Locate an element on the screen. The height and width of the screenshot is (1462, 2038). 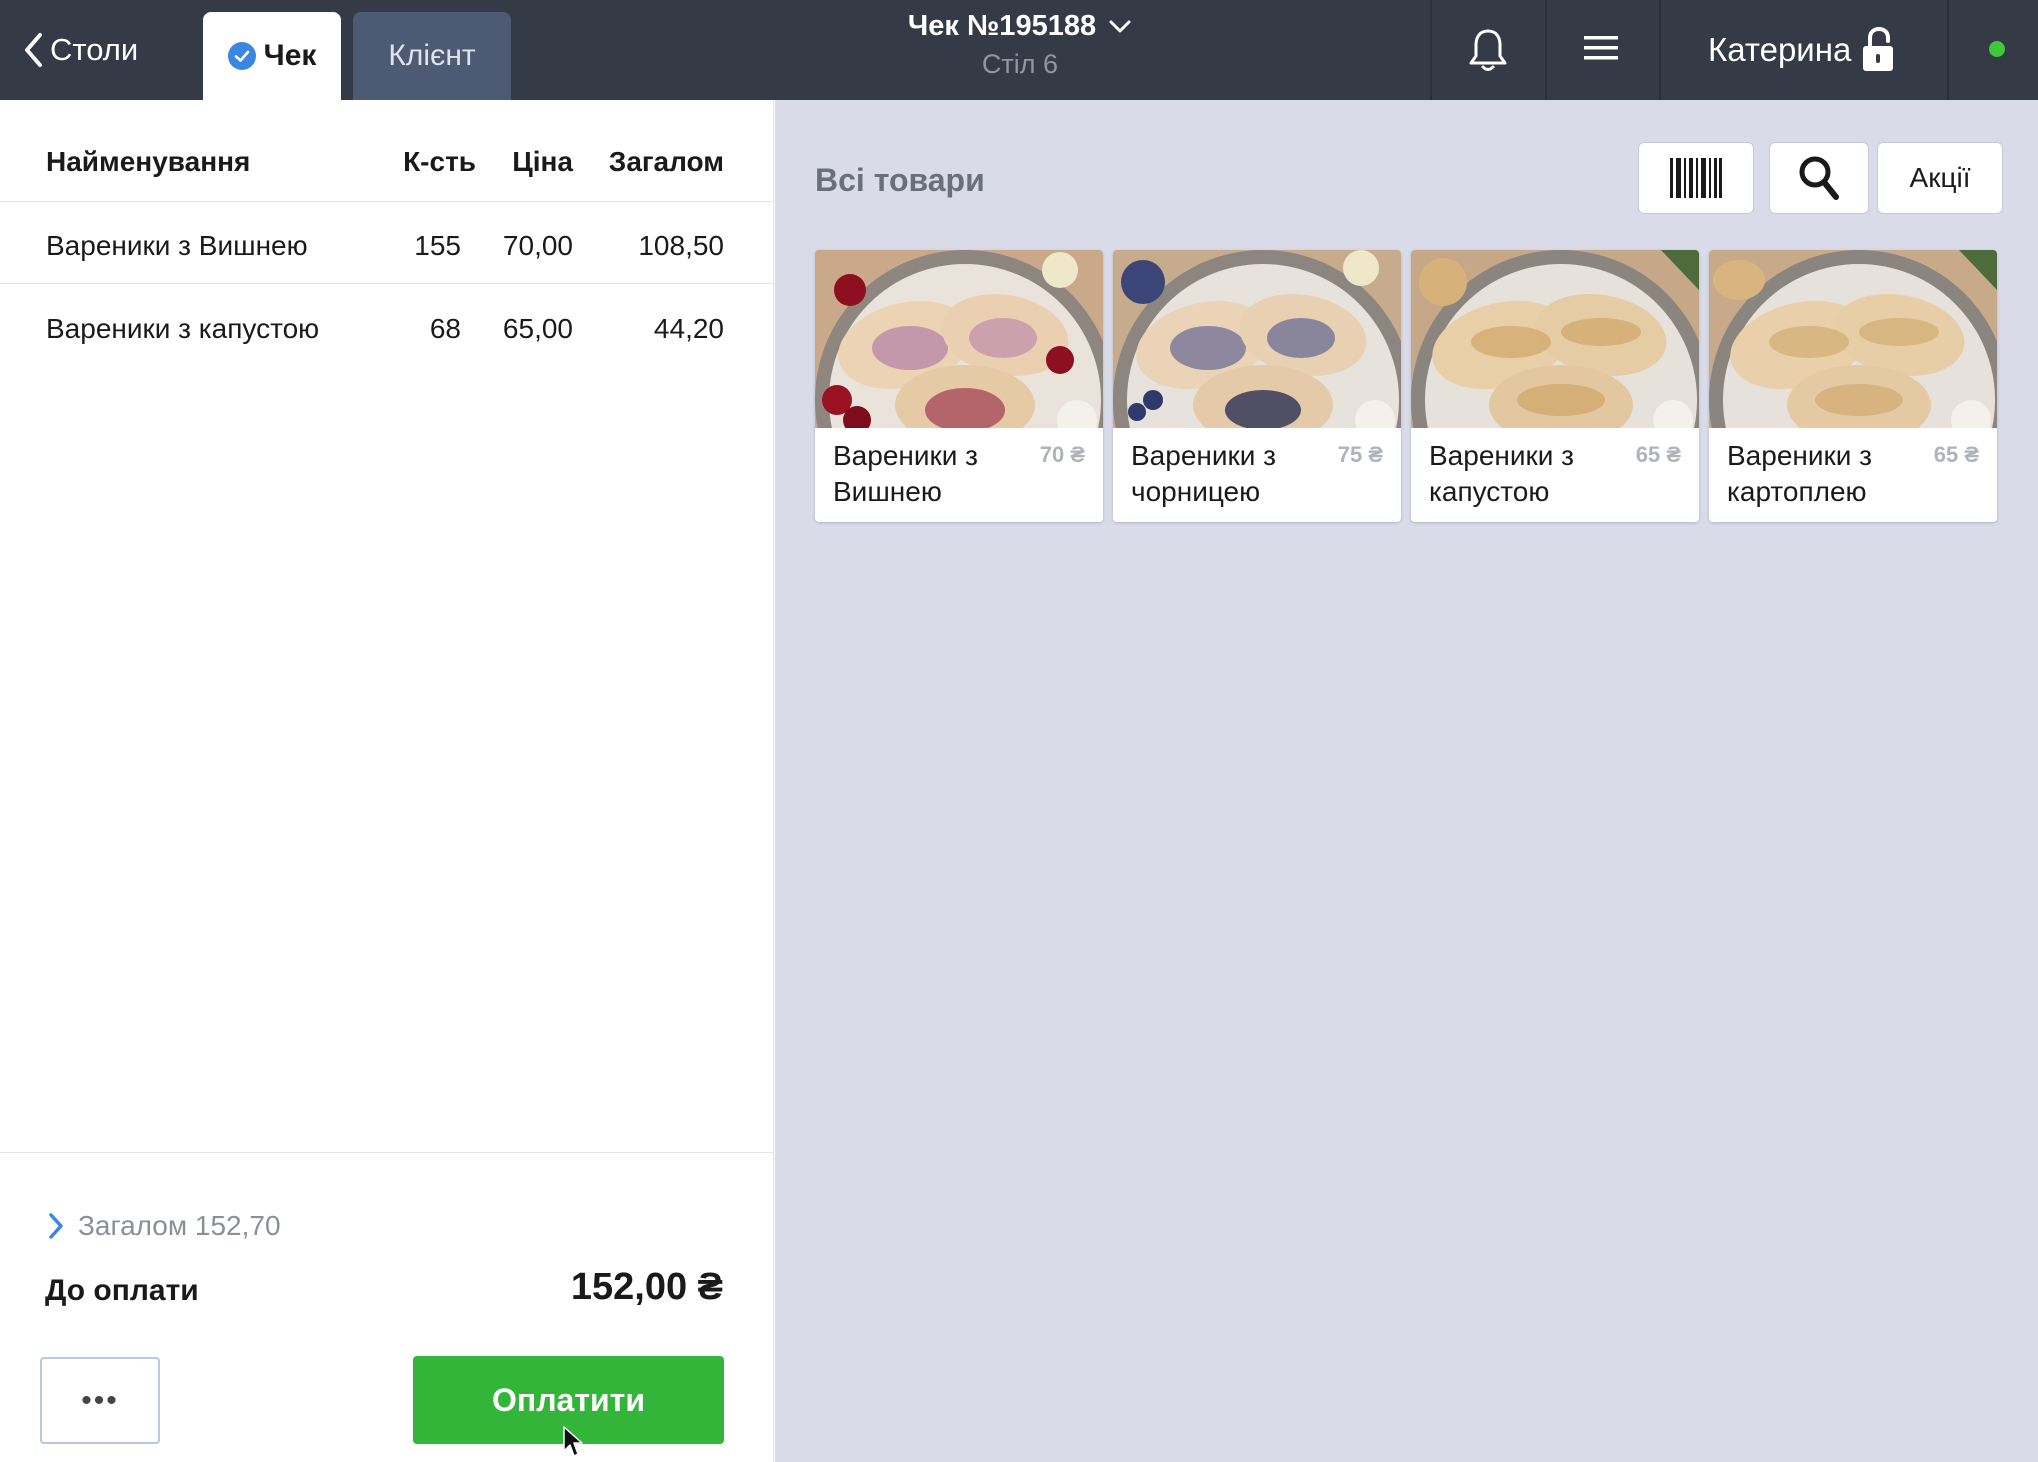
dumplings-cabbage-photo is located at coordinates (1555, 339).